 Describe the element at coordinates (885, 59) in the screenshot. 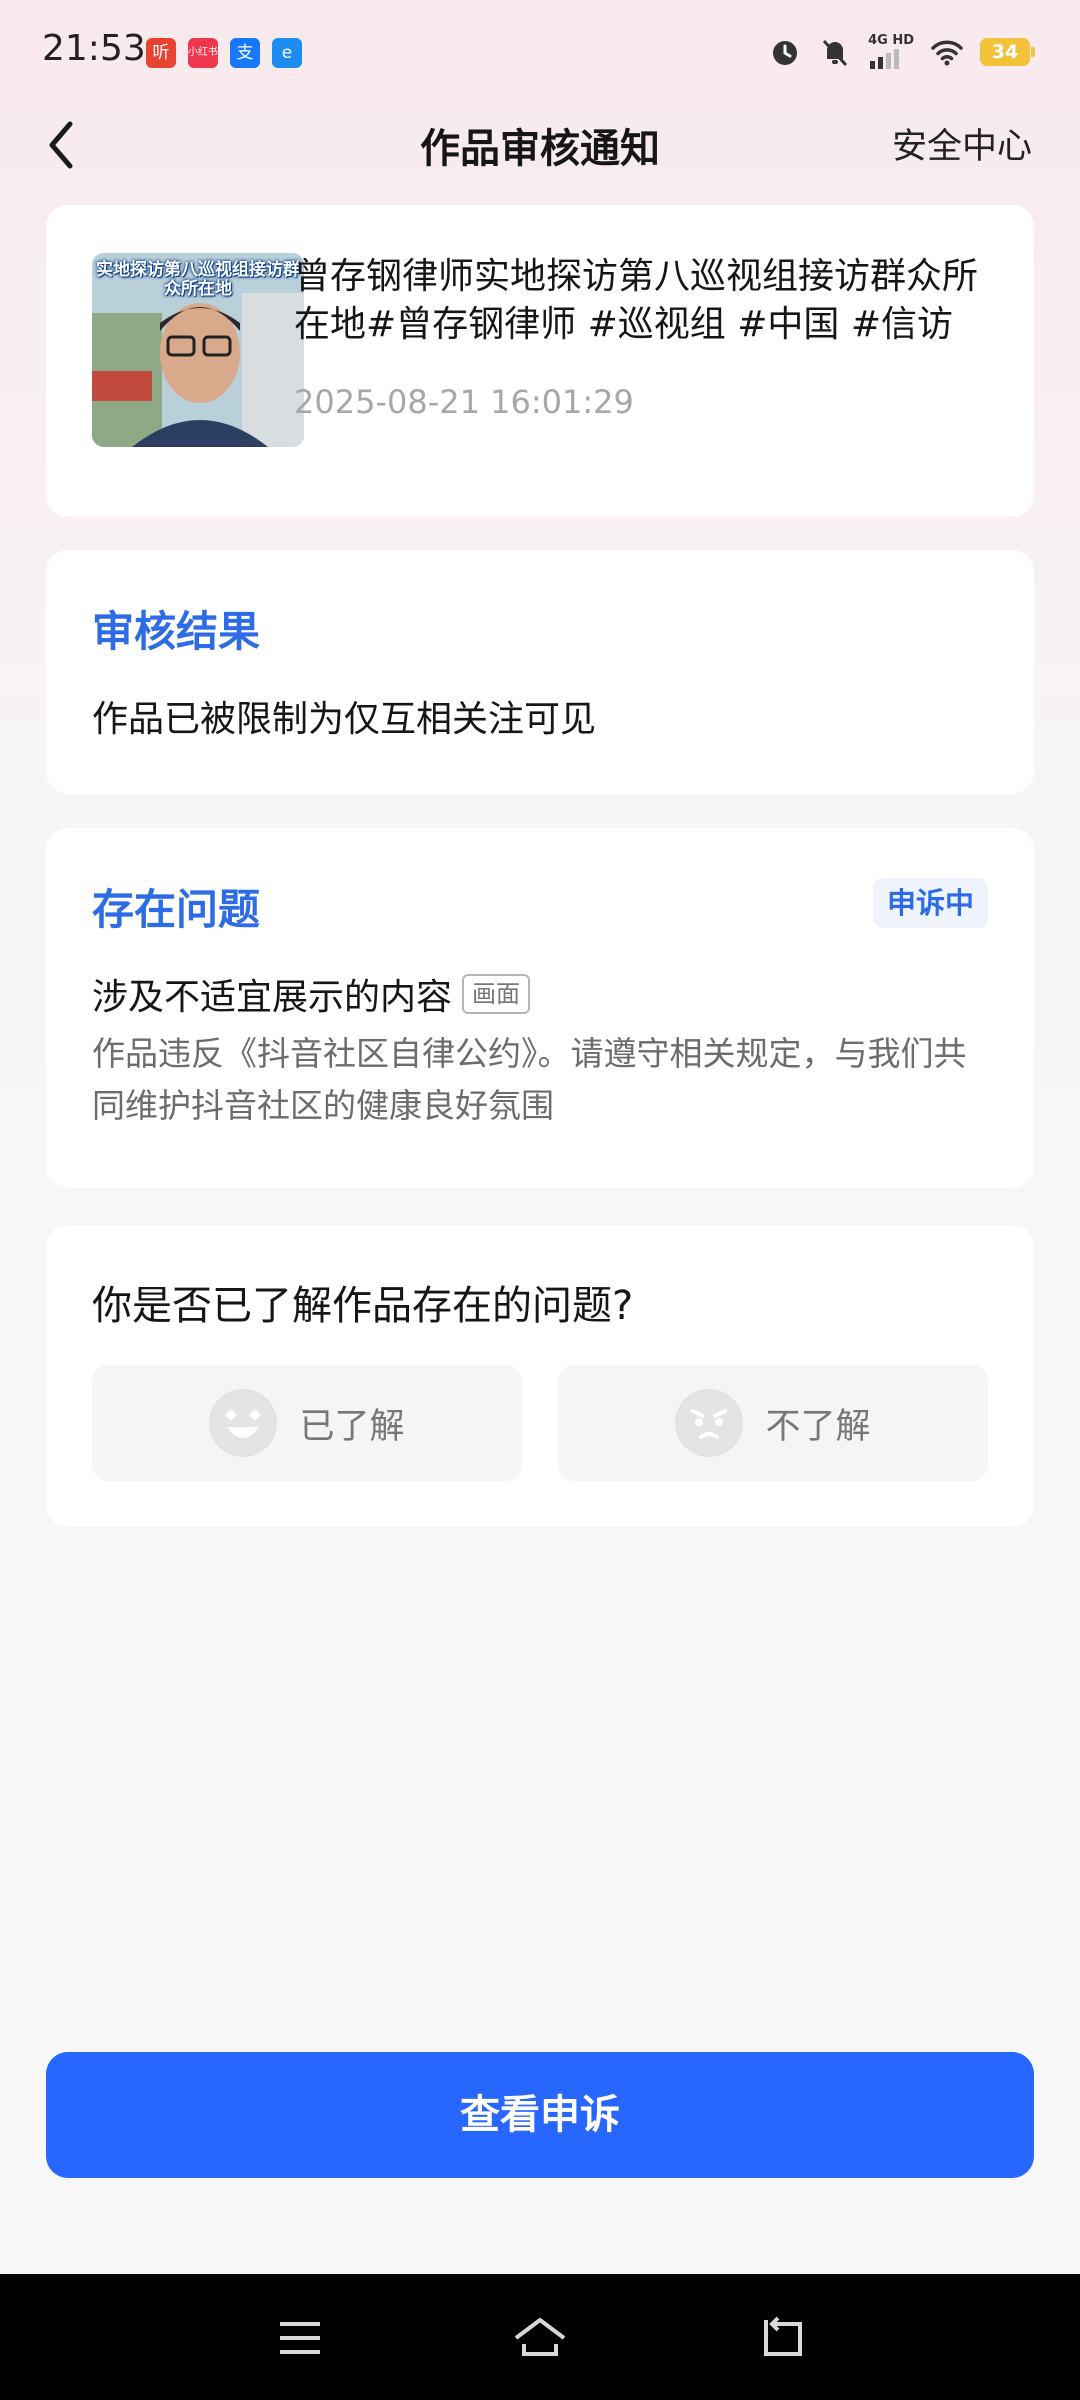

I see `signal-bars-icon` at that location.